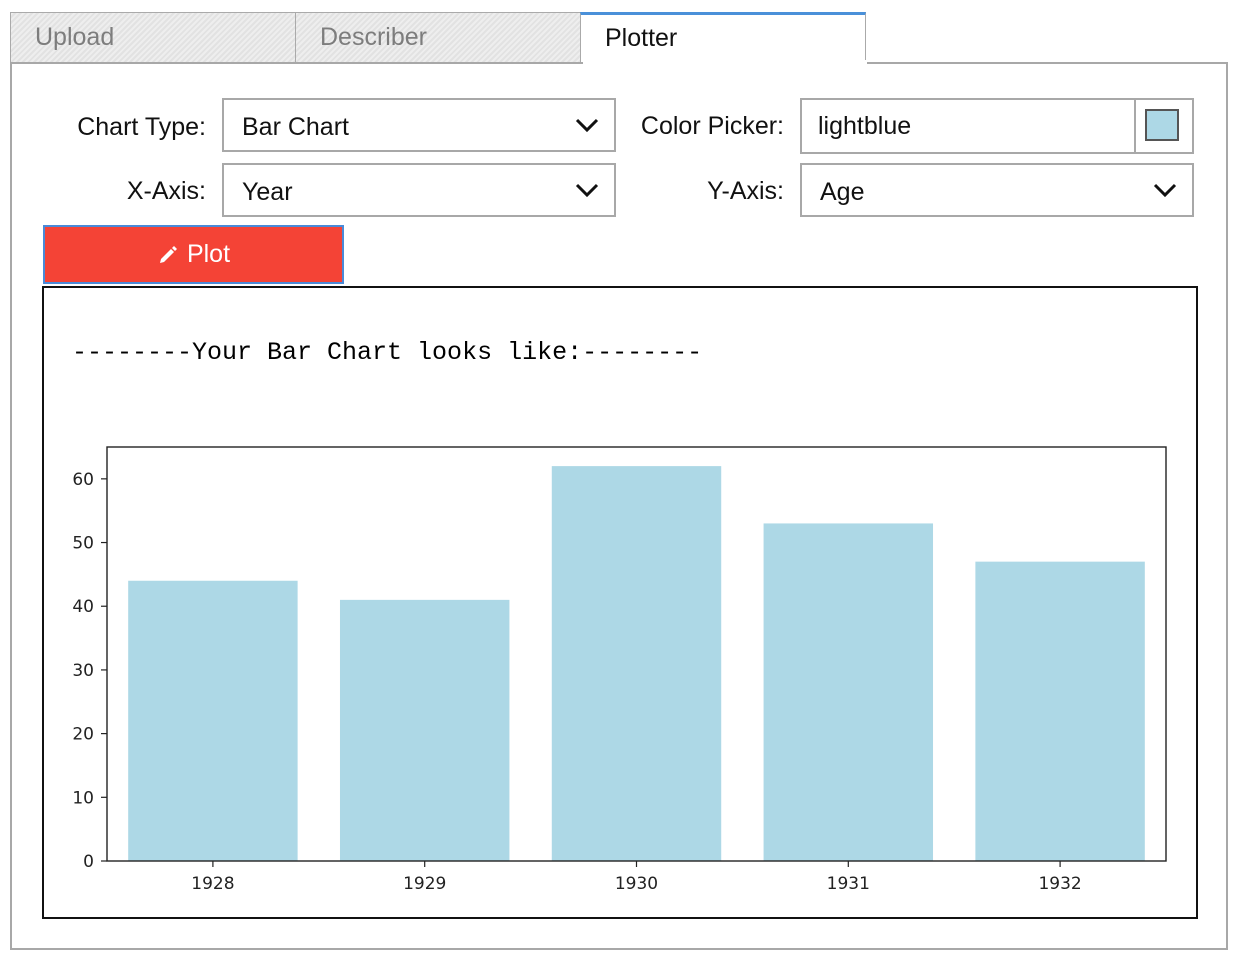 The width and height of the screenshot is (1240, 966). Describe the element at coordinates (83, 480) in the screenshot. I see `y-tick-label: 60` at that location.